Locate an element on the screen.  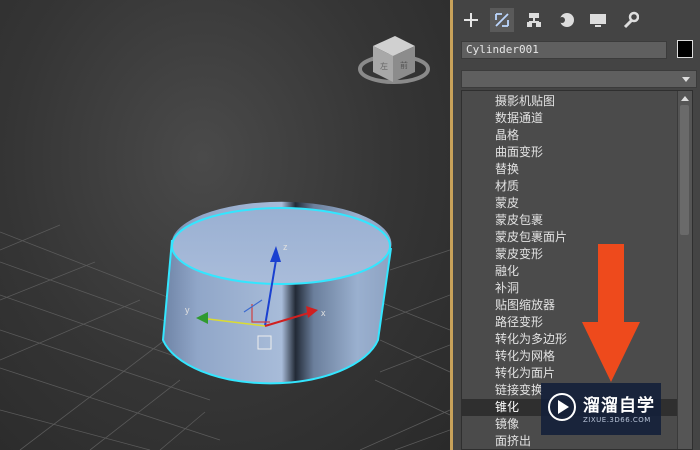
motion-tab-icon is located at coordinates (566, 20).